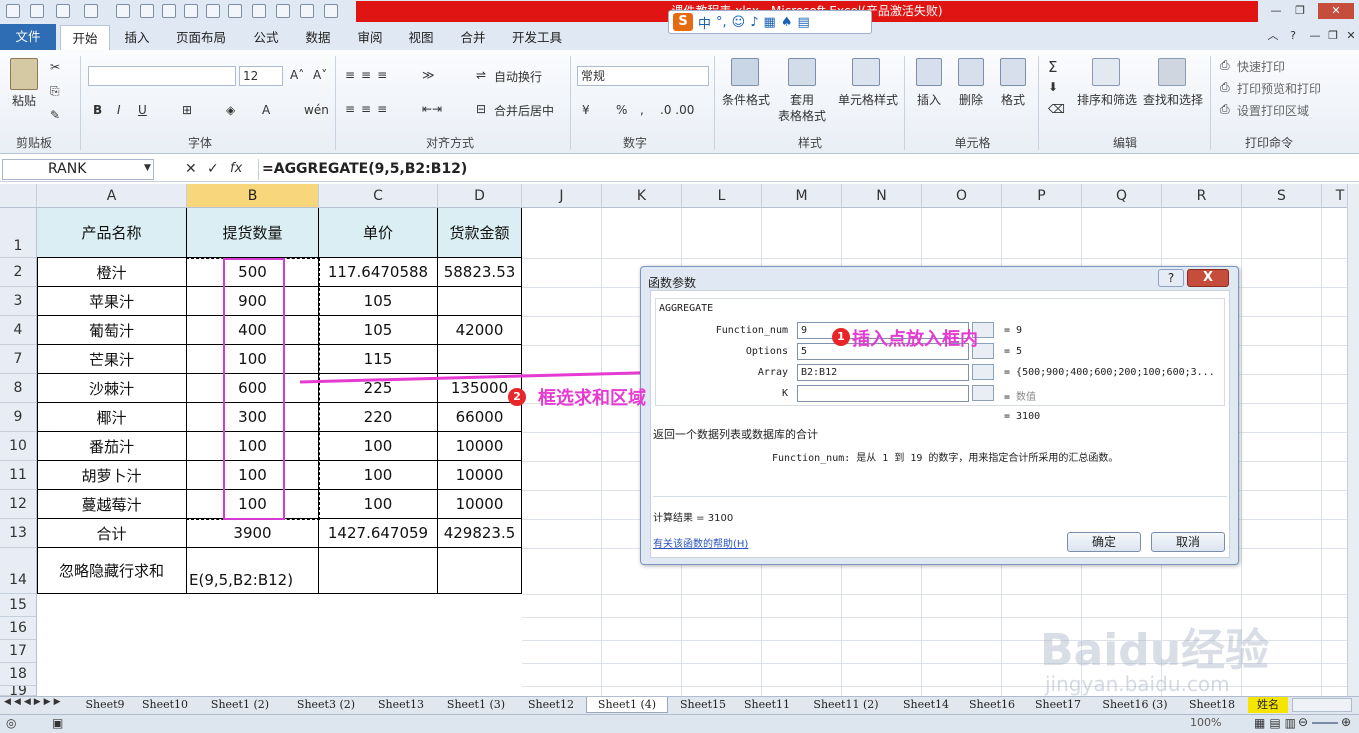 The height and width of the screenshot is (733, 1359). I want to click on cancel-button: 取消, so click(1188, 542).